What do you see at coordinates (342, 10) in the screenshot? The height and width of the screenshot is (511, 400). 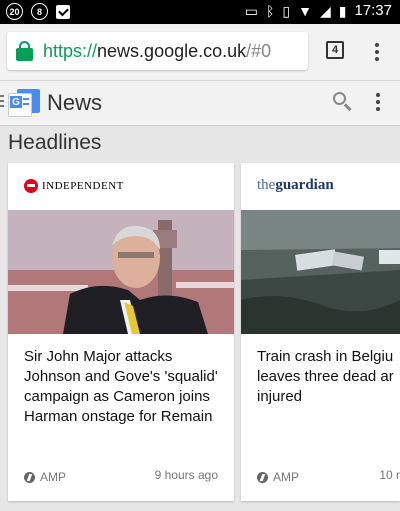 I see `battery-icon: ▮` at bounding box center [342, 10].